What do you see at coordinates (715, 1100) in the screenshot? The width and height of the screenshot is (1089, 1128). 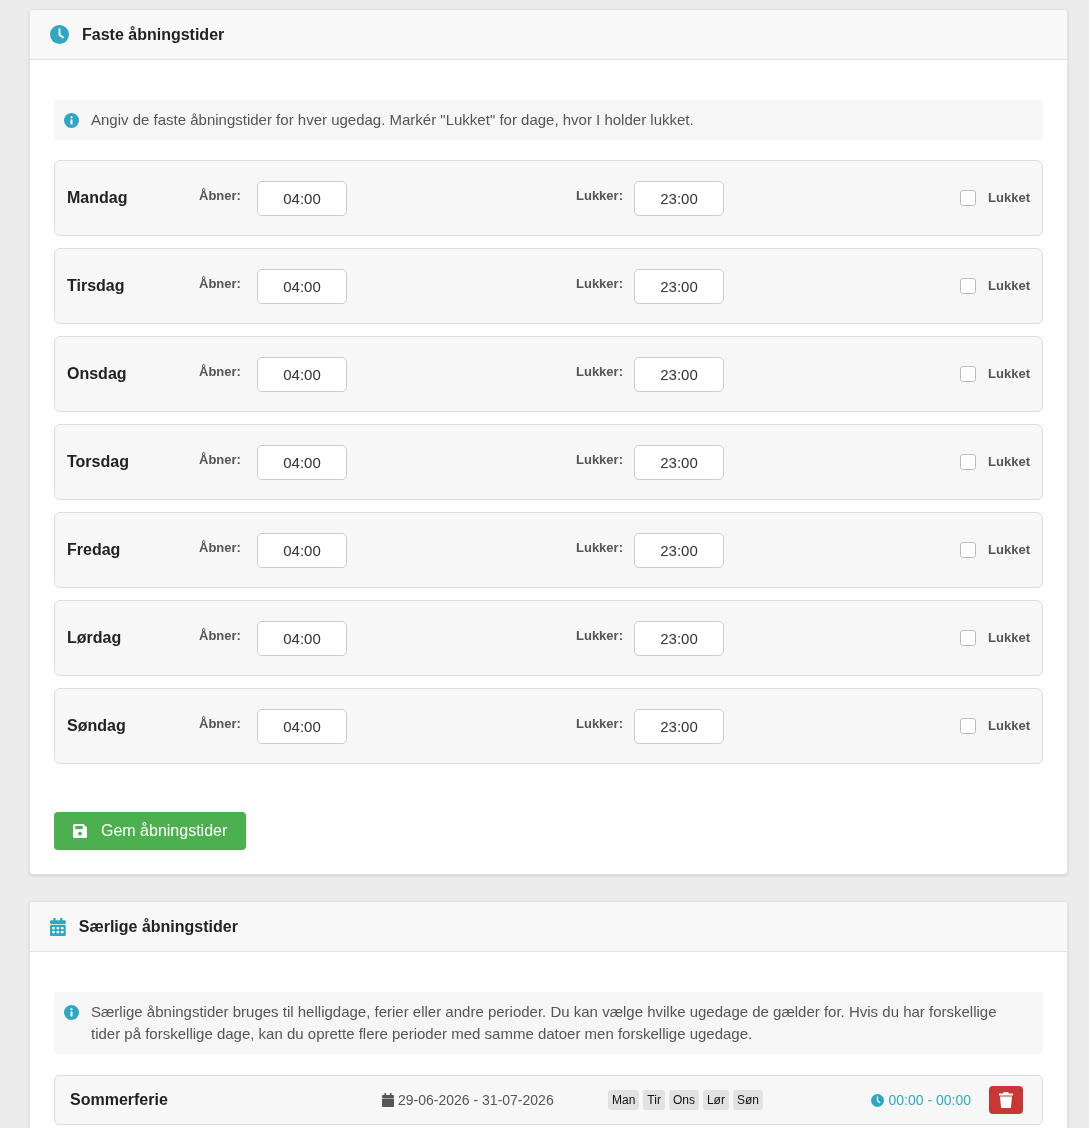 I see `weekday-tag: Lør` at bounding box center [715, 1100].